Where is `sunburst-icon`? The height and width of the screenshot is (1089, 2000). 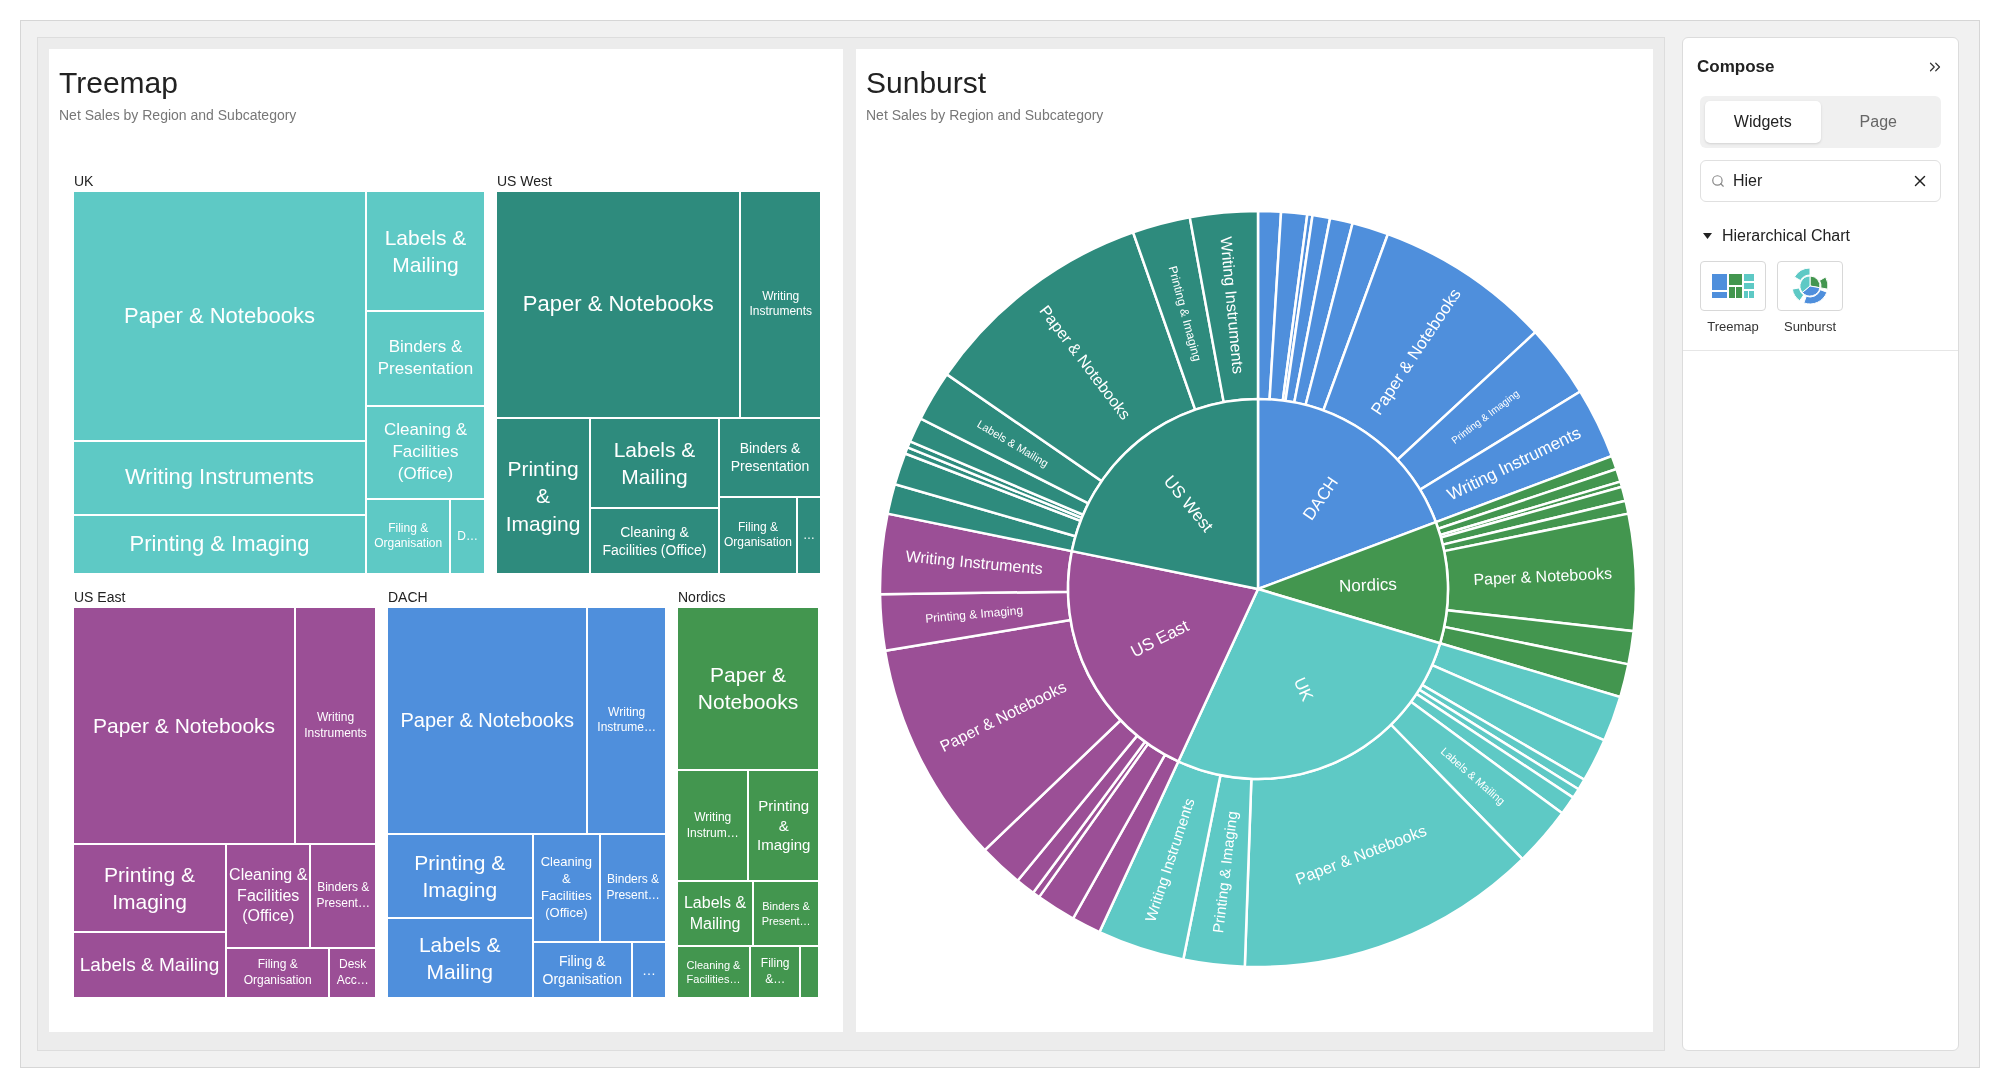
sunburst-icon is located at coordinates (1810, 285).